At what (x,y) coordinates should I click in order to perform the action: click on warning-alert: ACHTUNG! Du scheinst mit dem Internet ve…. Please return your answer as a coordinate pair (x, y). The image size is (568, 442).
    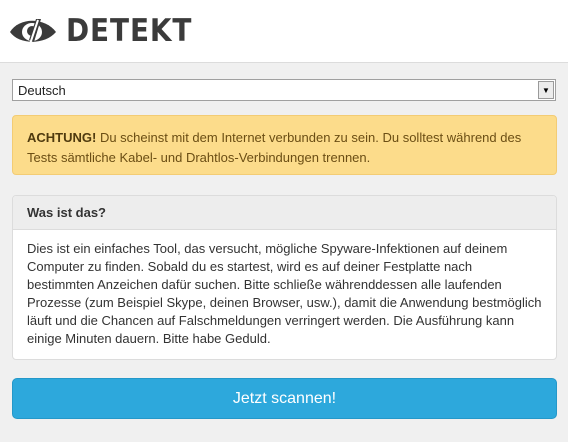
    Looking at the image, I should click on (284, 145).